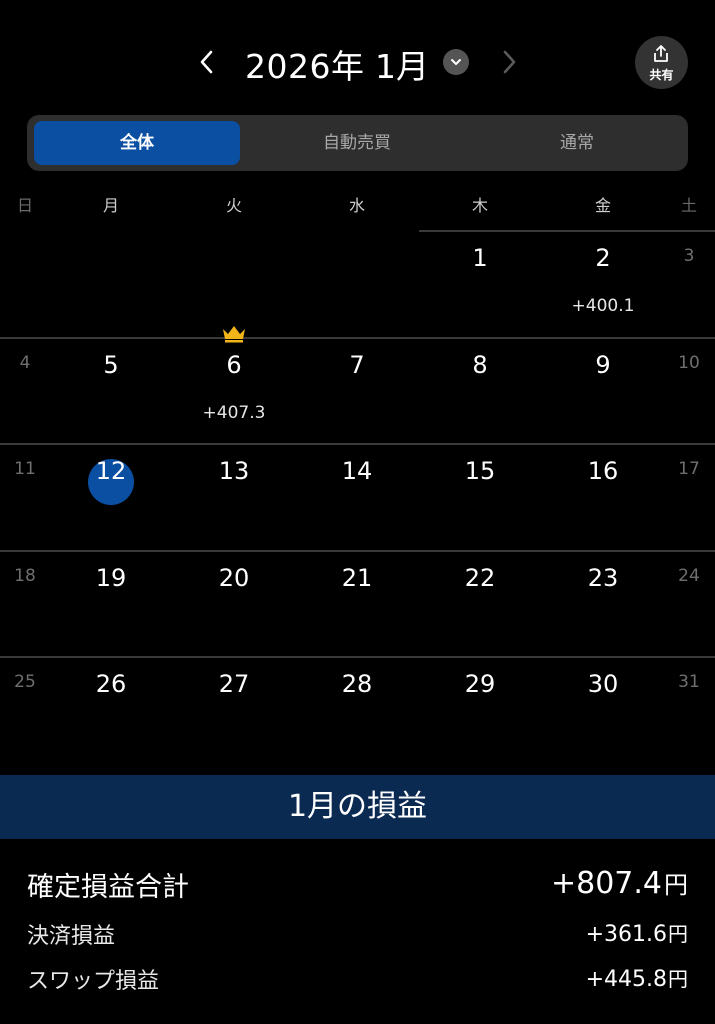 The height and width of the screenshot is (1024, 715). I want to click on day-cell: 22, so click(480, 578).